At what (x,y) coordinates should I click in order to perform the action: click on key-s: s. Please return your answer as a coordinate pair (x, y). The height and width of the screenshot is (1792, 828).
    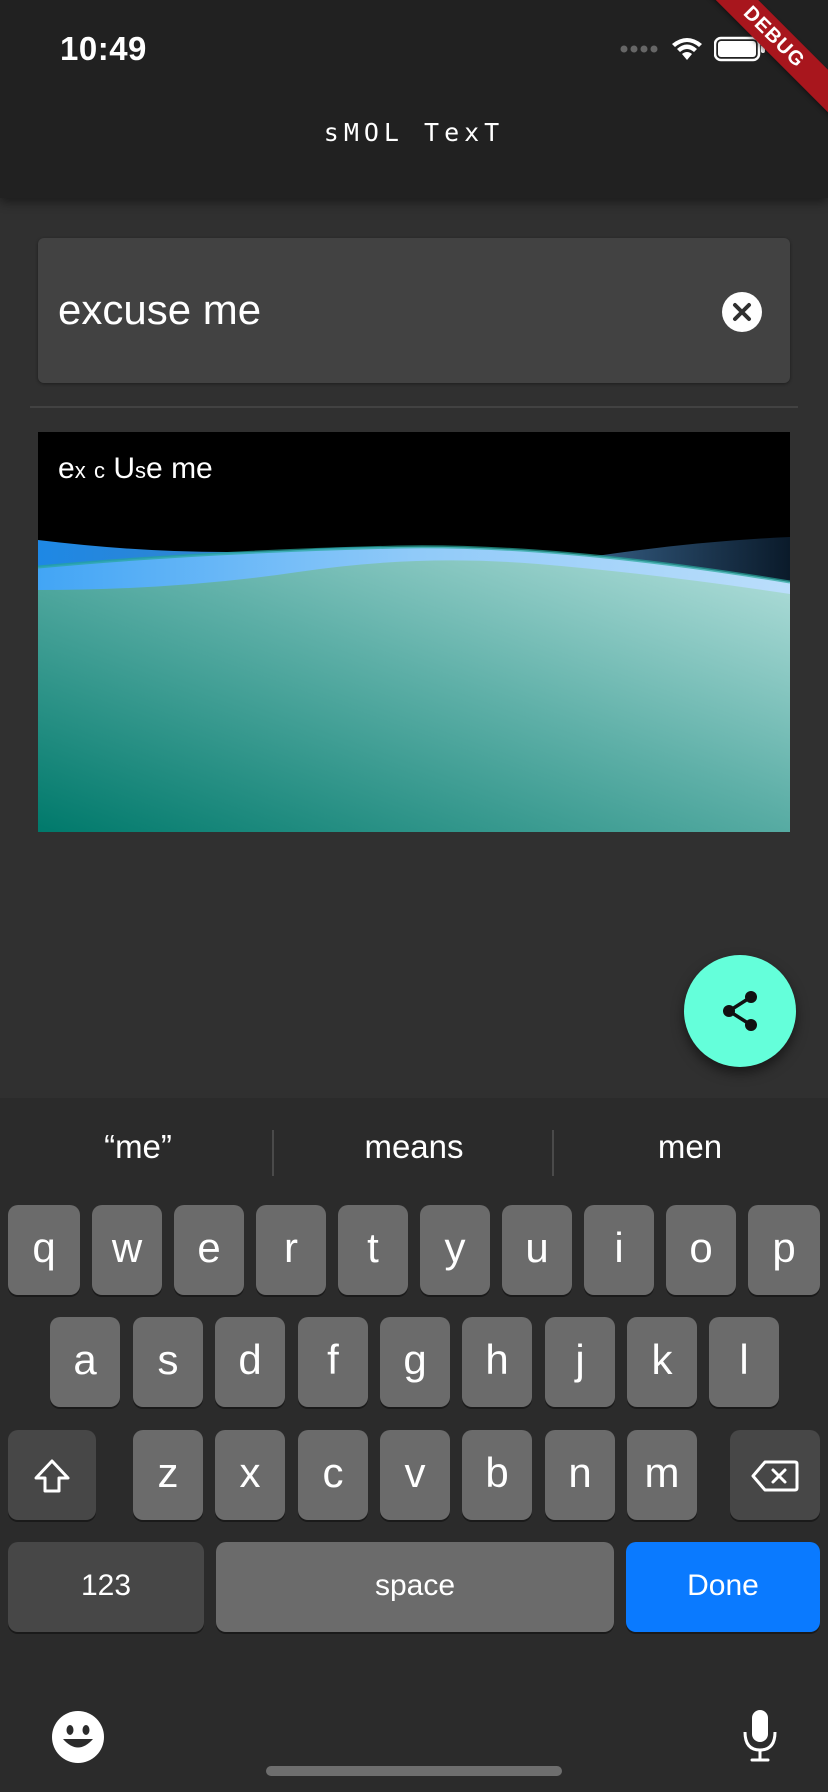
    Looking at the image, I should click on (168, 1362).